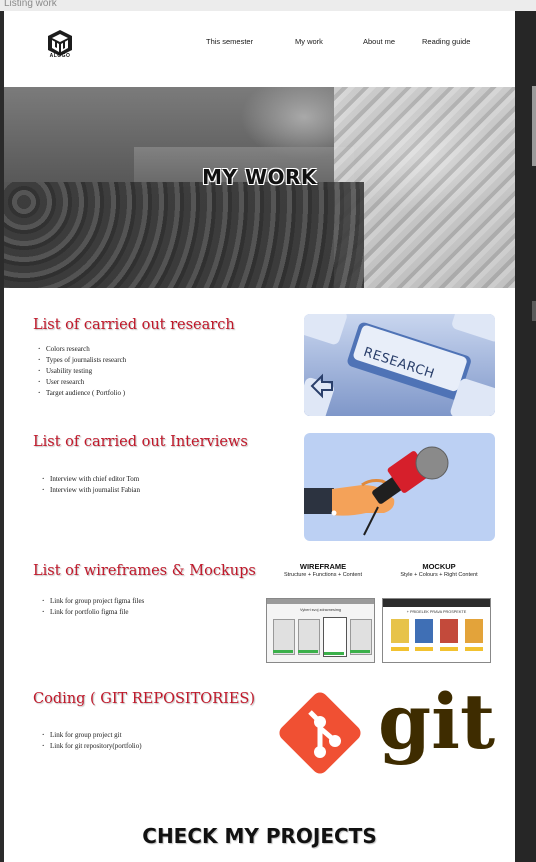 Image resolution: width=536 pixels, height=862 pixels. I want to click on git-logo-icon, so click(320, 733).